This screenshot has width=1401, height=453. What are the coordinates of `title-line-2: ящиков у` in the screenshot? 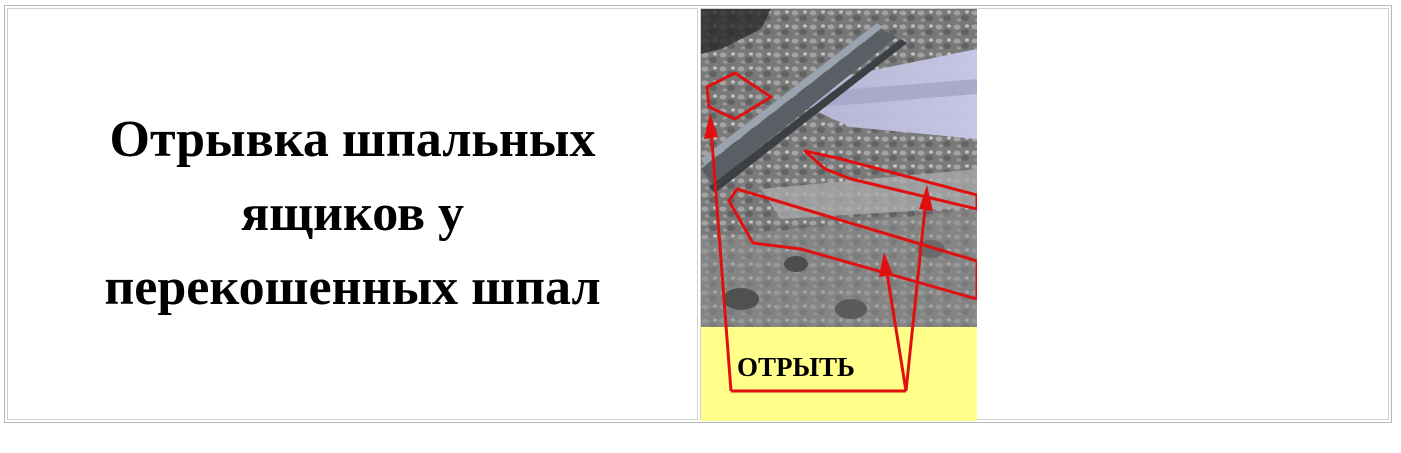 It's located at (352, 213).